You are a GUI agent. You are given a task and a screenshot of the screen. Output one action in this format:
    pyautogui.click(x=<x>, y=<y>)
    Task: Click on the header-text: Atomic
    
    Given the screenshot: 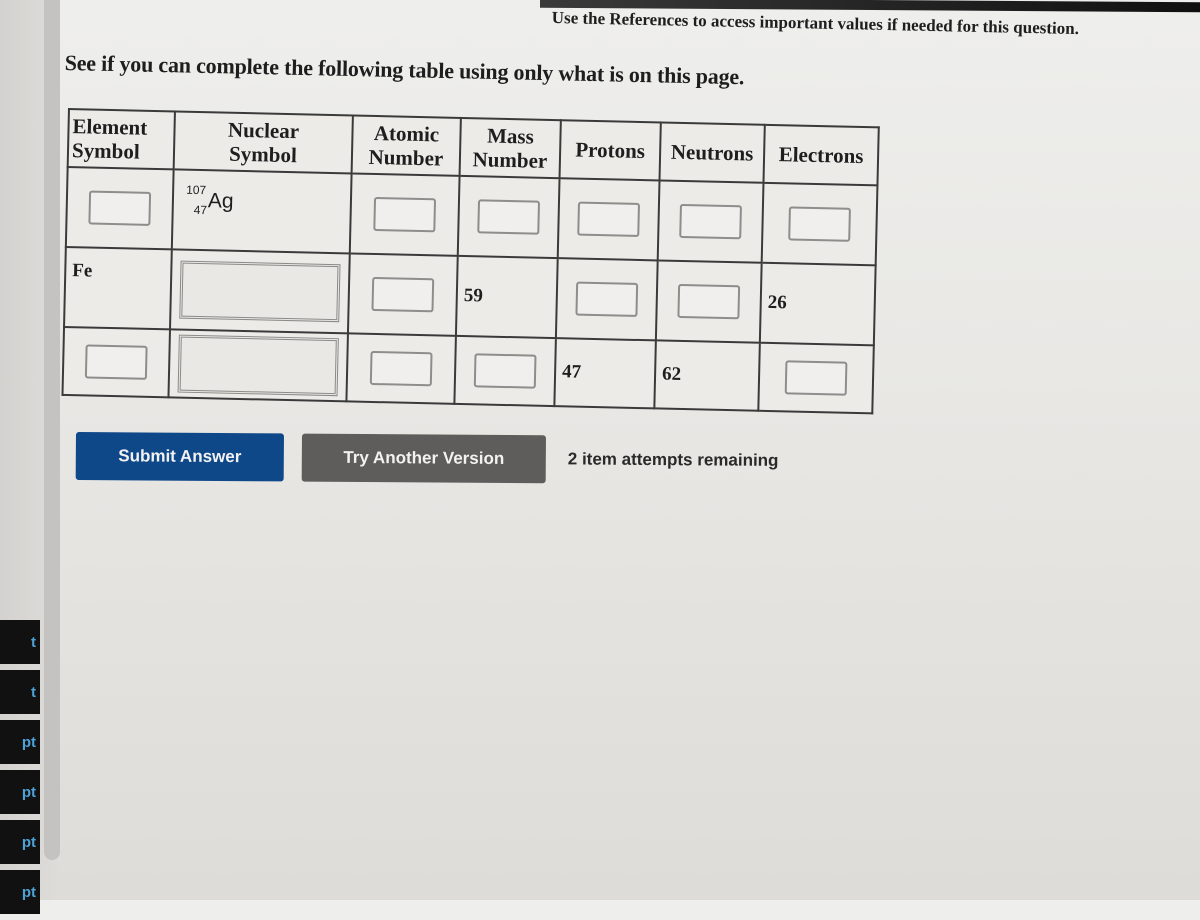 What is the action you would take?
    pyautogui.click(x=406, y=133)
    